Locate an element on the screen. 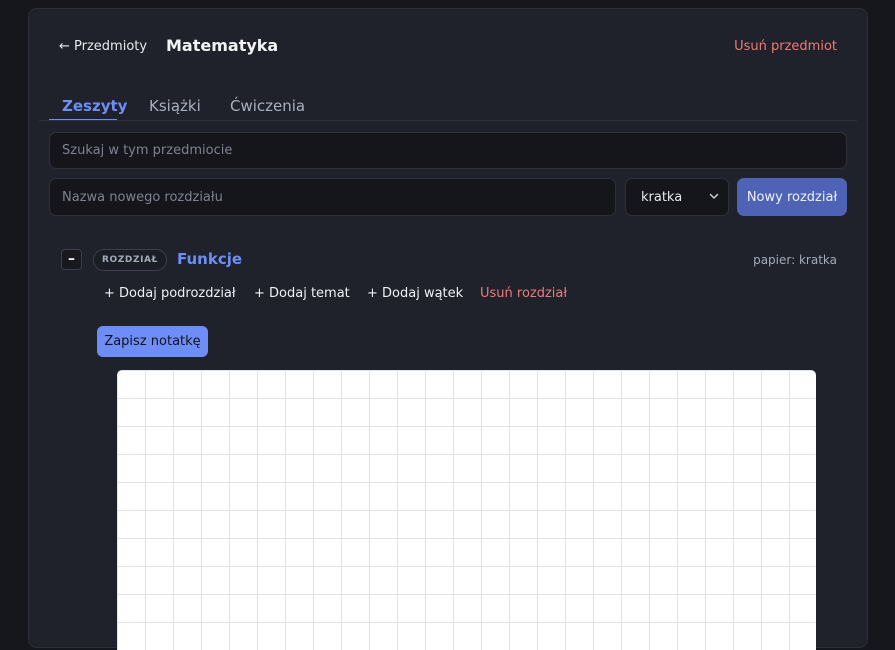 The width and height of the screenshot is (895, 650). chapter-name: Funkcje is located at coordinates (209, 259).